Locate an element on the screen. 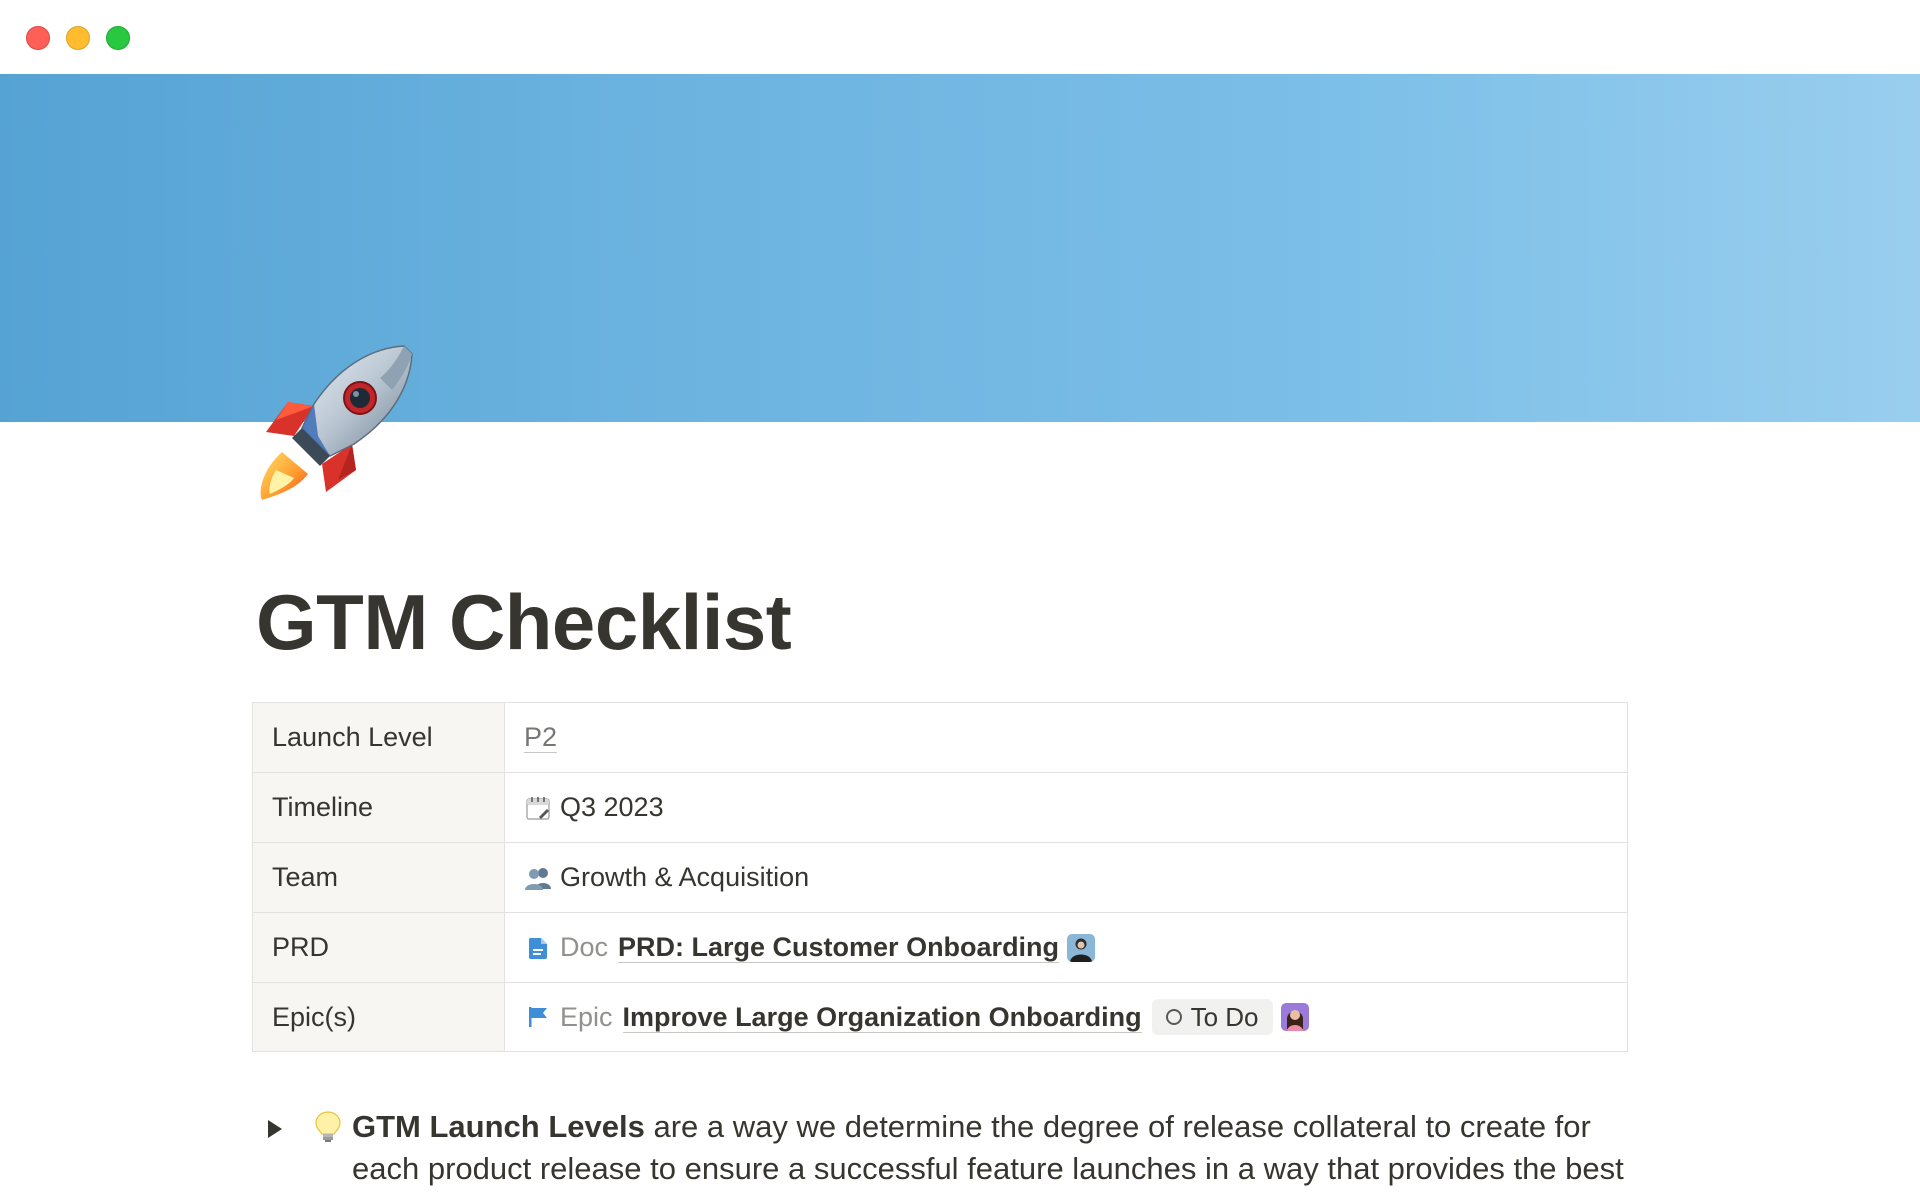  doc-icon is located at coordinates (538, 948).